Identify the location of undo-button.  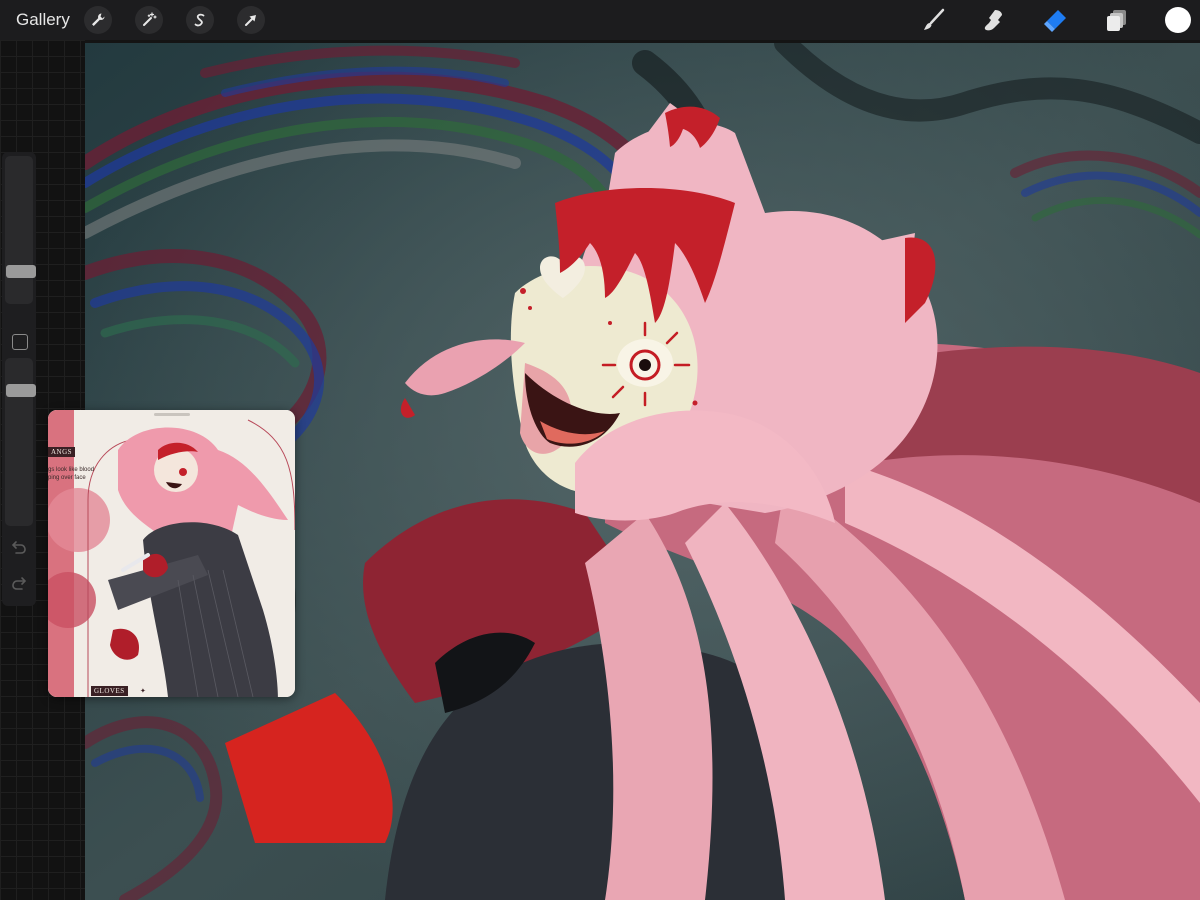
(19, 550).